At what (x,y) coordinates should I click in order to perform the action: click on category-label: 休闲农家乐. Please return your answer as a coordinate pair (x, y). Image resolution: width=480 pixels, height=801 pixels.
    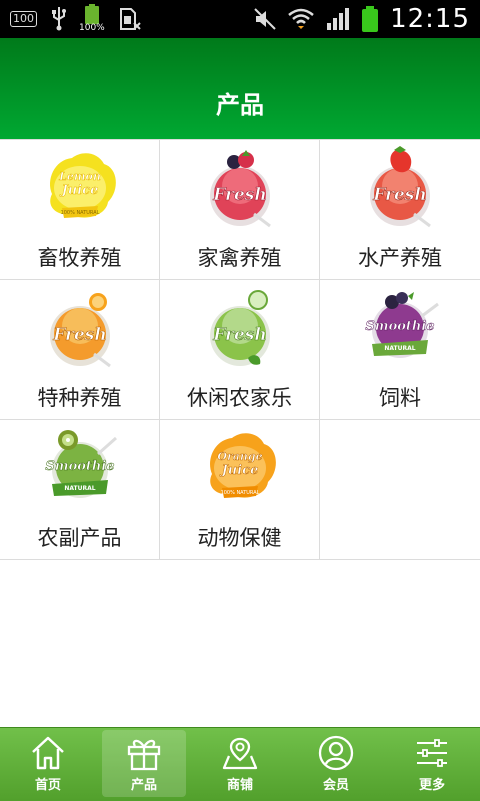
    Looking at the image, I should click on (239, 398).